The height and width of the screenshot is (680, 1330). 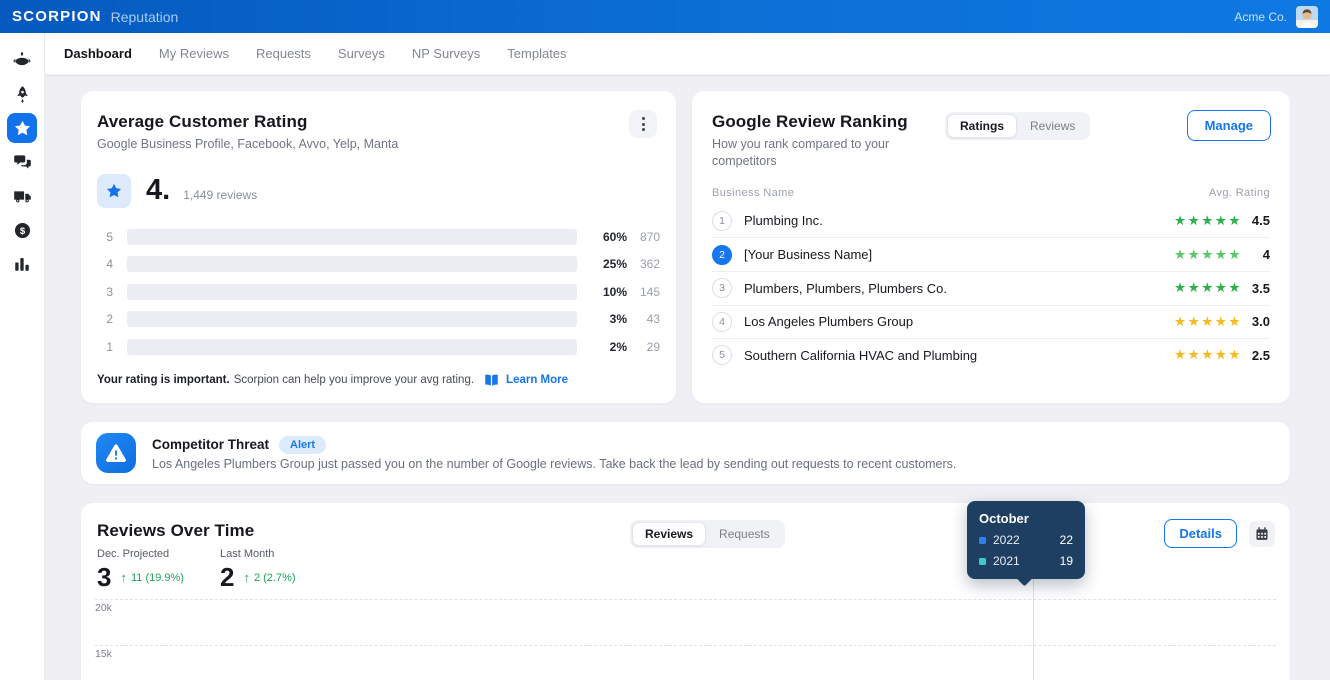 I want to click on rating-value: 4.5, so click(x=1260, y=221).